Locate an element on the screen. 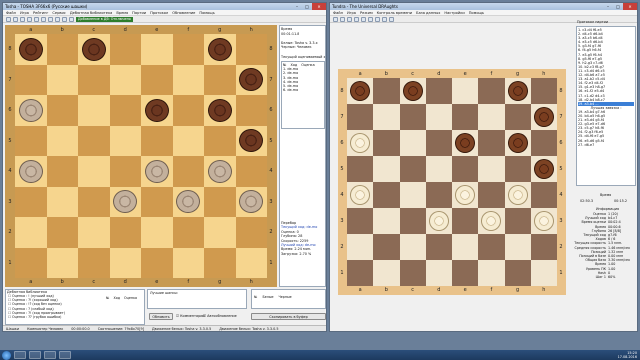  start-button is located at coordinates (6, 355).